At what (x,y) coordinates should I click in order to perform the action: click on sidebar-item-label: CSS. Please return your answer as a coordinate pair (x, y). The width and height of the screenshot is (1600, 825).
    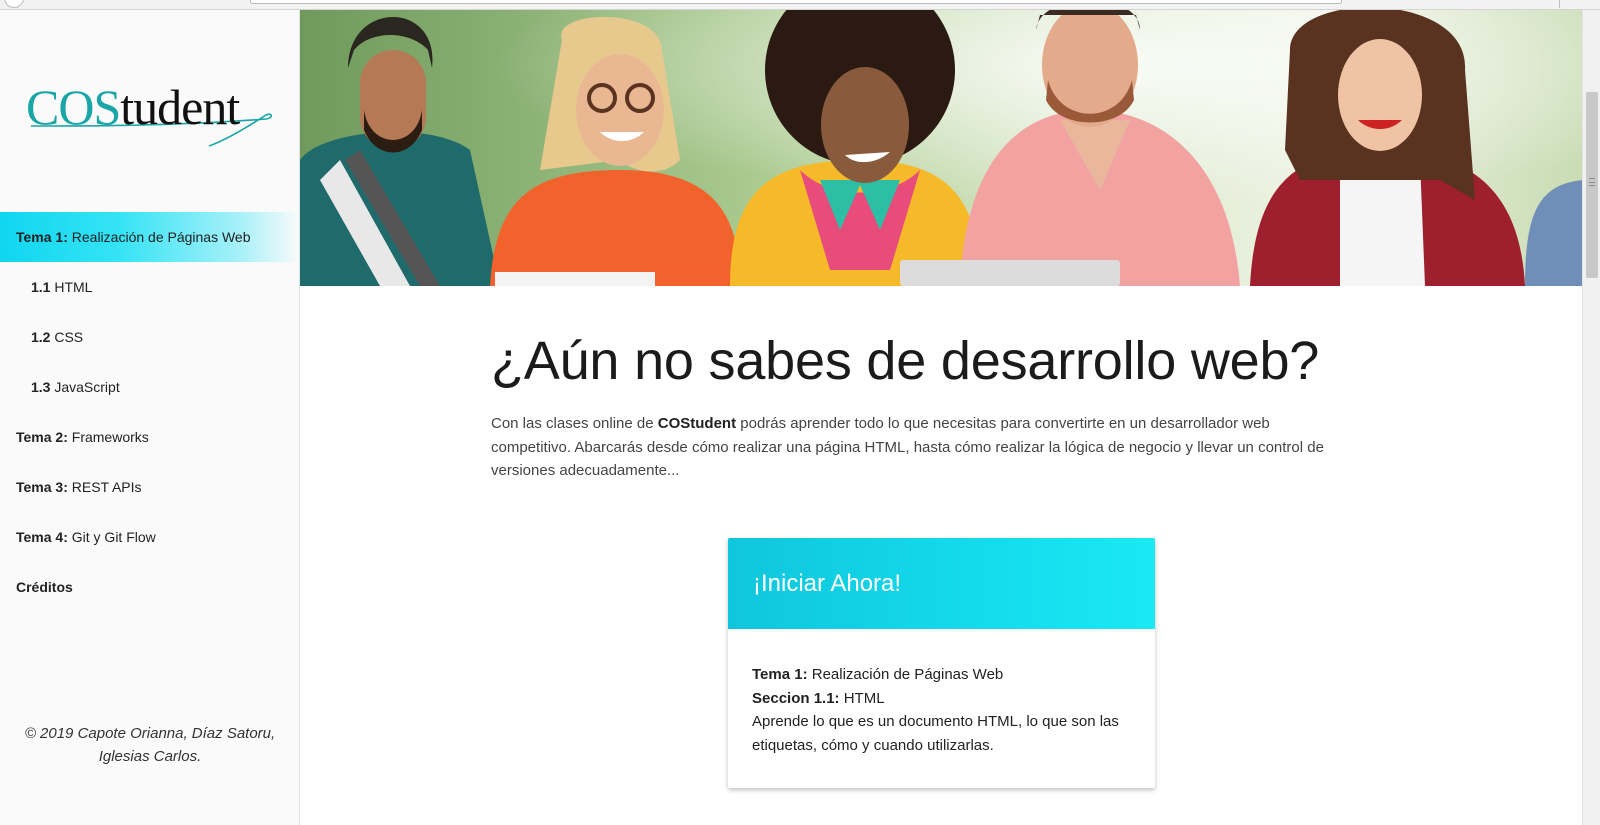
    Looking at the image, I should click on (69, 337).